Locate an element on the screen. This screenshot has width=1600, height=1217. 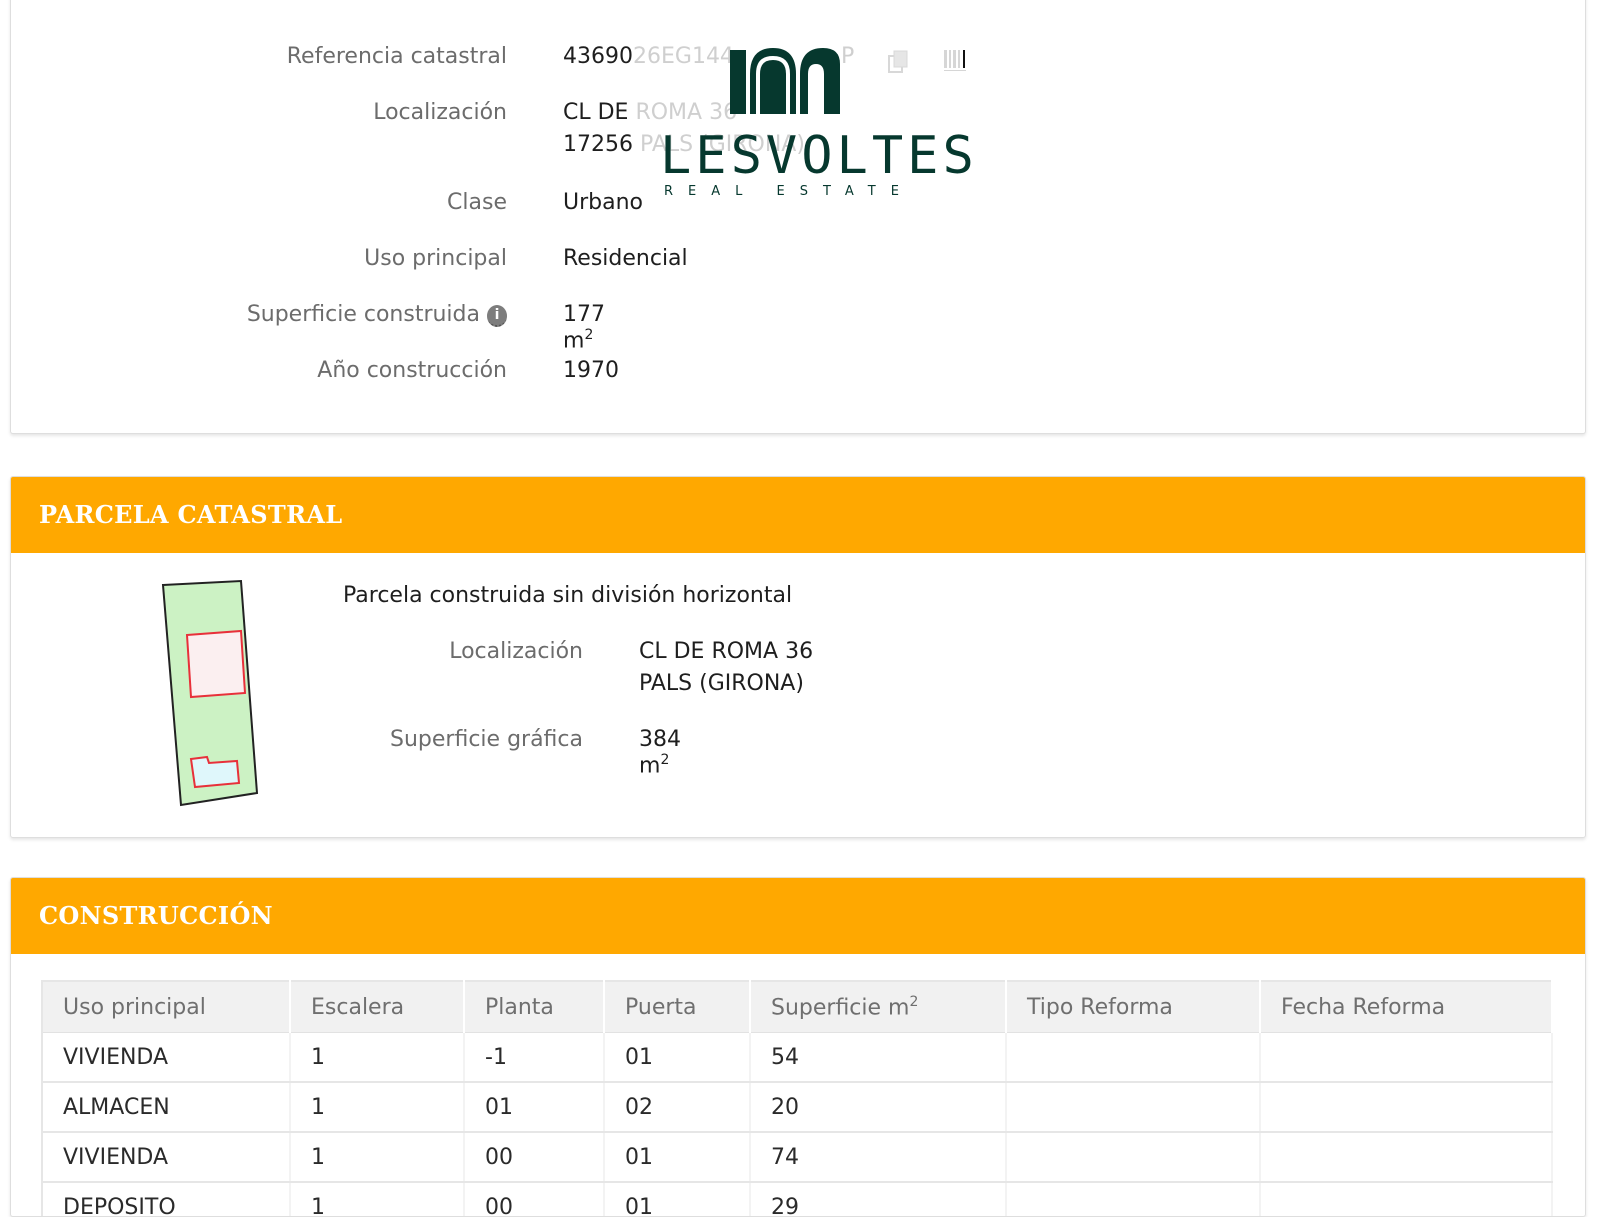
parcel-map-thumbnail is located at coordinates (216, 697).